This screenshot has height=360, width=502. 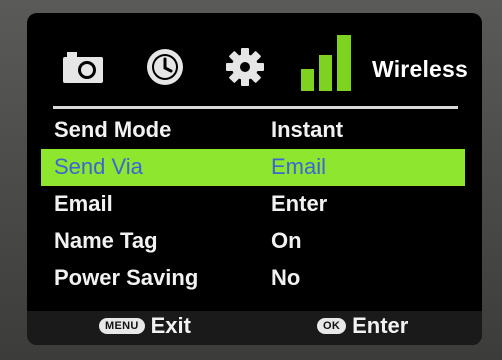 I want to click on button-hint-bar: MENU Exit OK Enter, so click(x=254, y=328).